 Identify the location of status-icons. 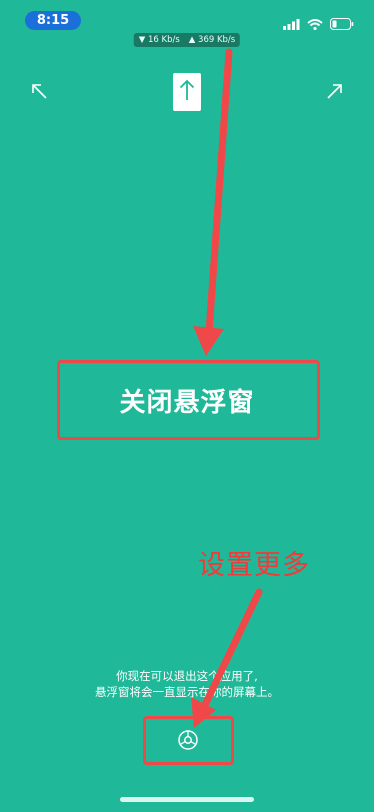
(318, 24).